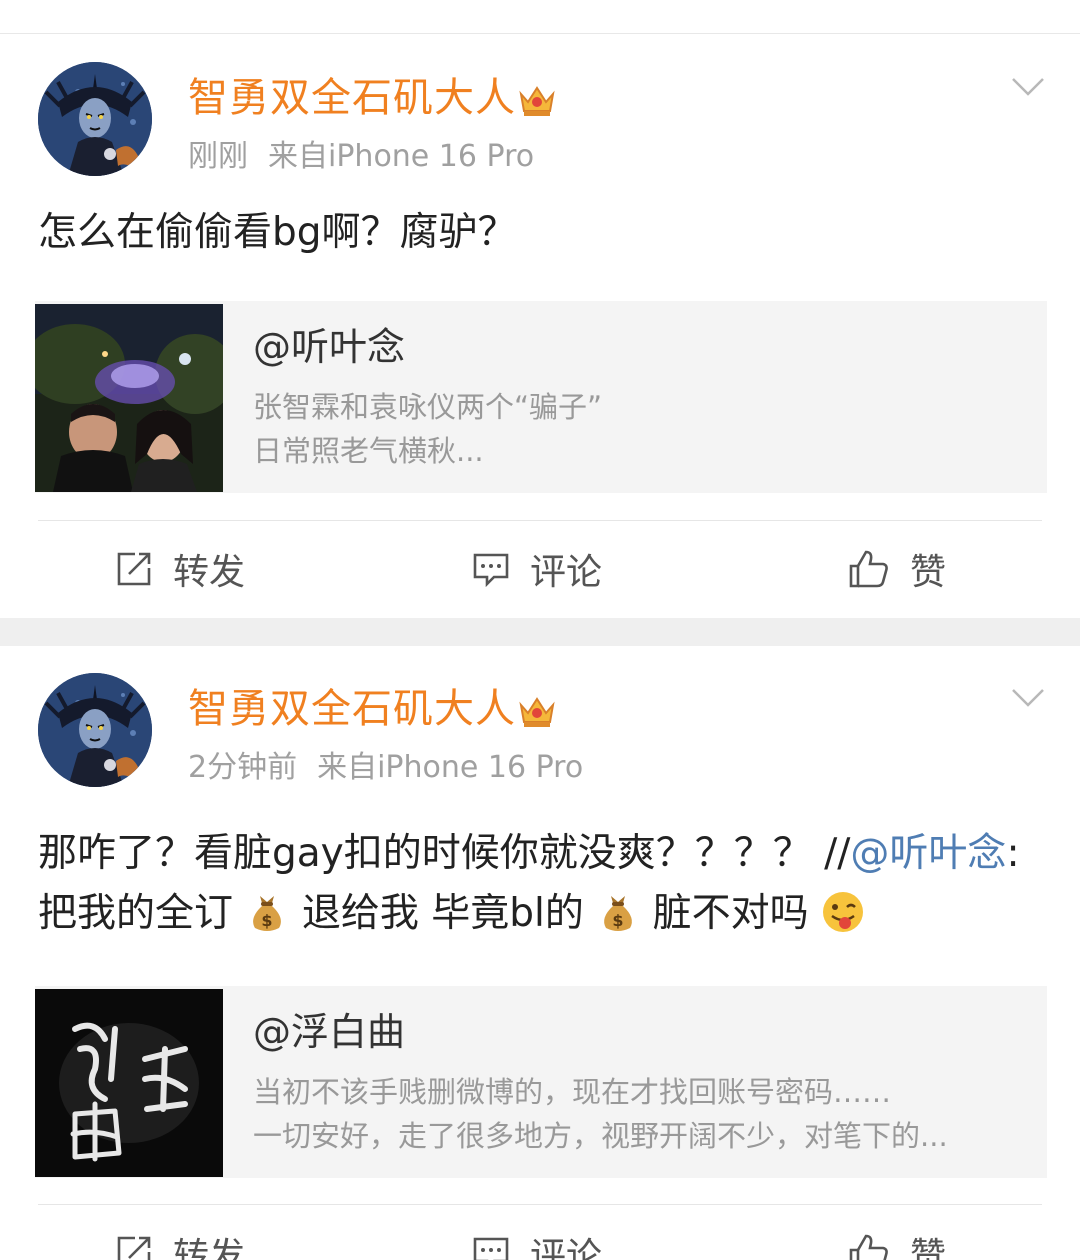 The width and height of the screenshot is (1080, 1260). What do you see at coordinates (329, 1032) in the screenshot?
I see `card-title: @浮白曲` at bounding box center [329, 1032].